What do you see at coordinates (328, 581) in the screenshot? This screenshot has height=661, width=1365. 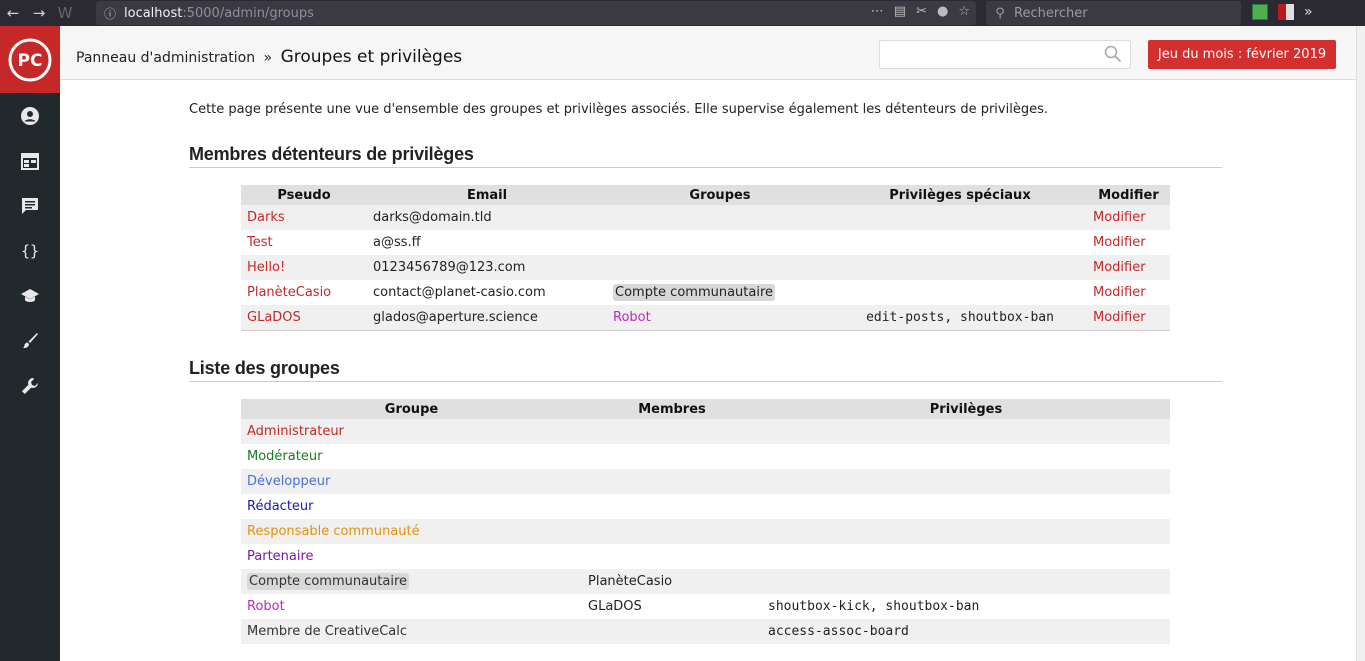 I see `group-name: Compte communautaire` at bounding box center [328, 581].